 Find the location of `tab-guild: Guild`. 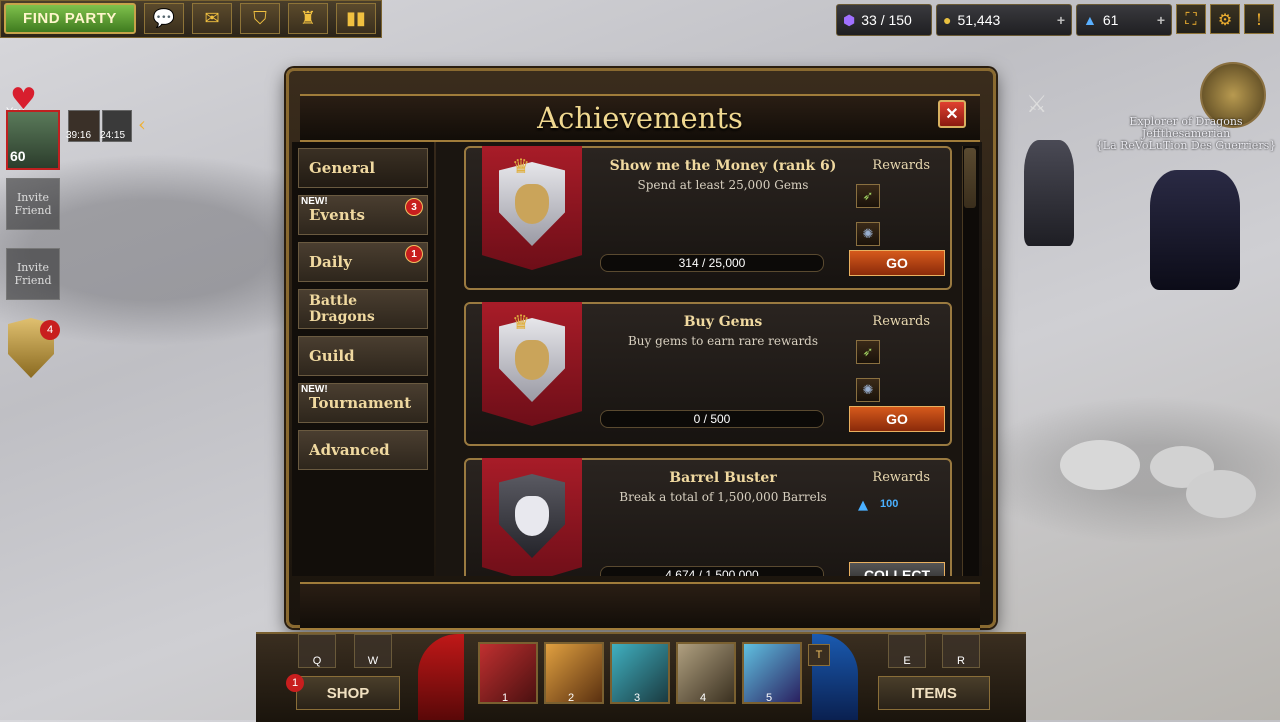

tab-guild: Guild is located at coordinates (363, 356).